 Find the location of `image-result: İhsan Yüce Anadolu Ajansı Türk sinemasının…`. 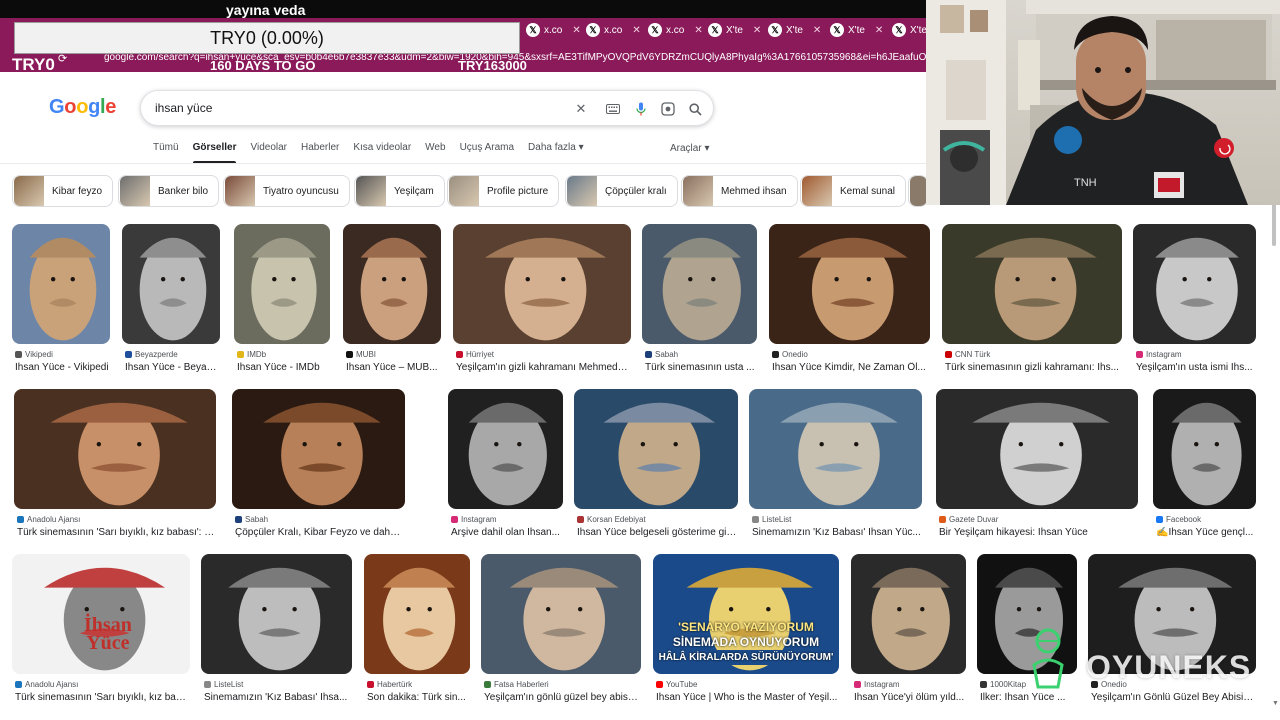

image-result: İhsan Yüce Anadolu Ajansı Türk sinemasının… is located at coordinates (101, 632).